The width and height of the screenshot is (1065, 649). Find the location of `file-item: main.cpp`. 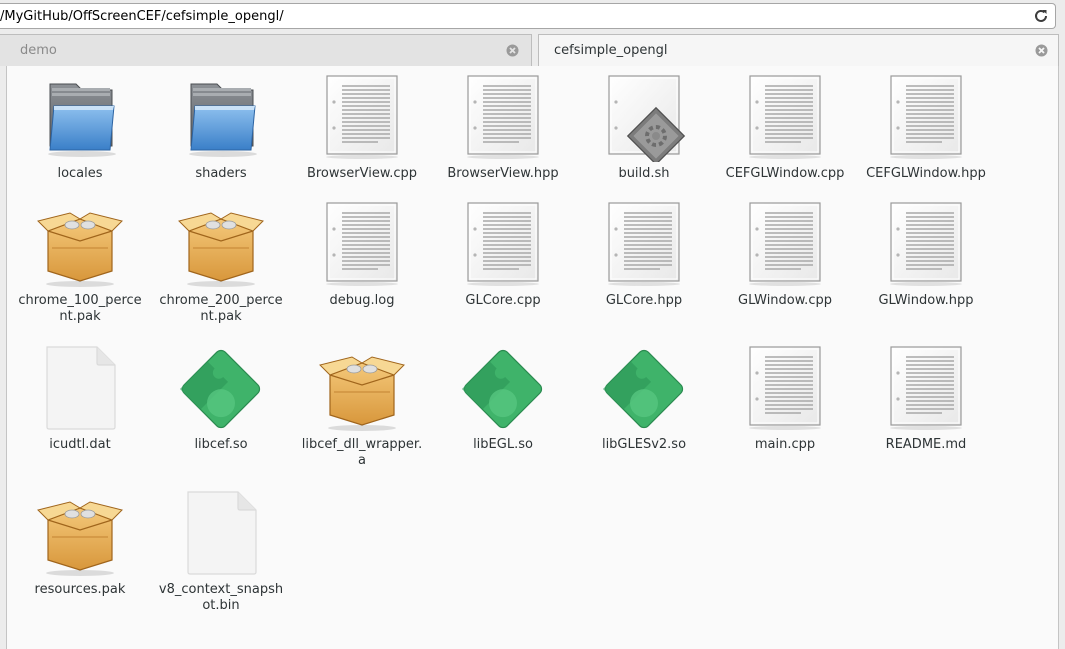

file-item: main.cpp is located at coordinates (785, 399).